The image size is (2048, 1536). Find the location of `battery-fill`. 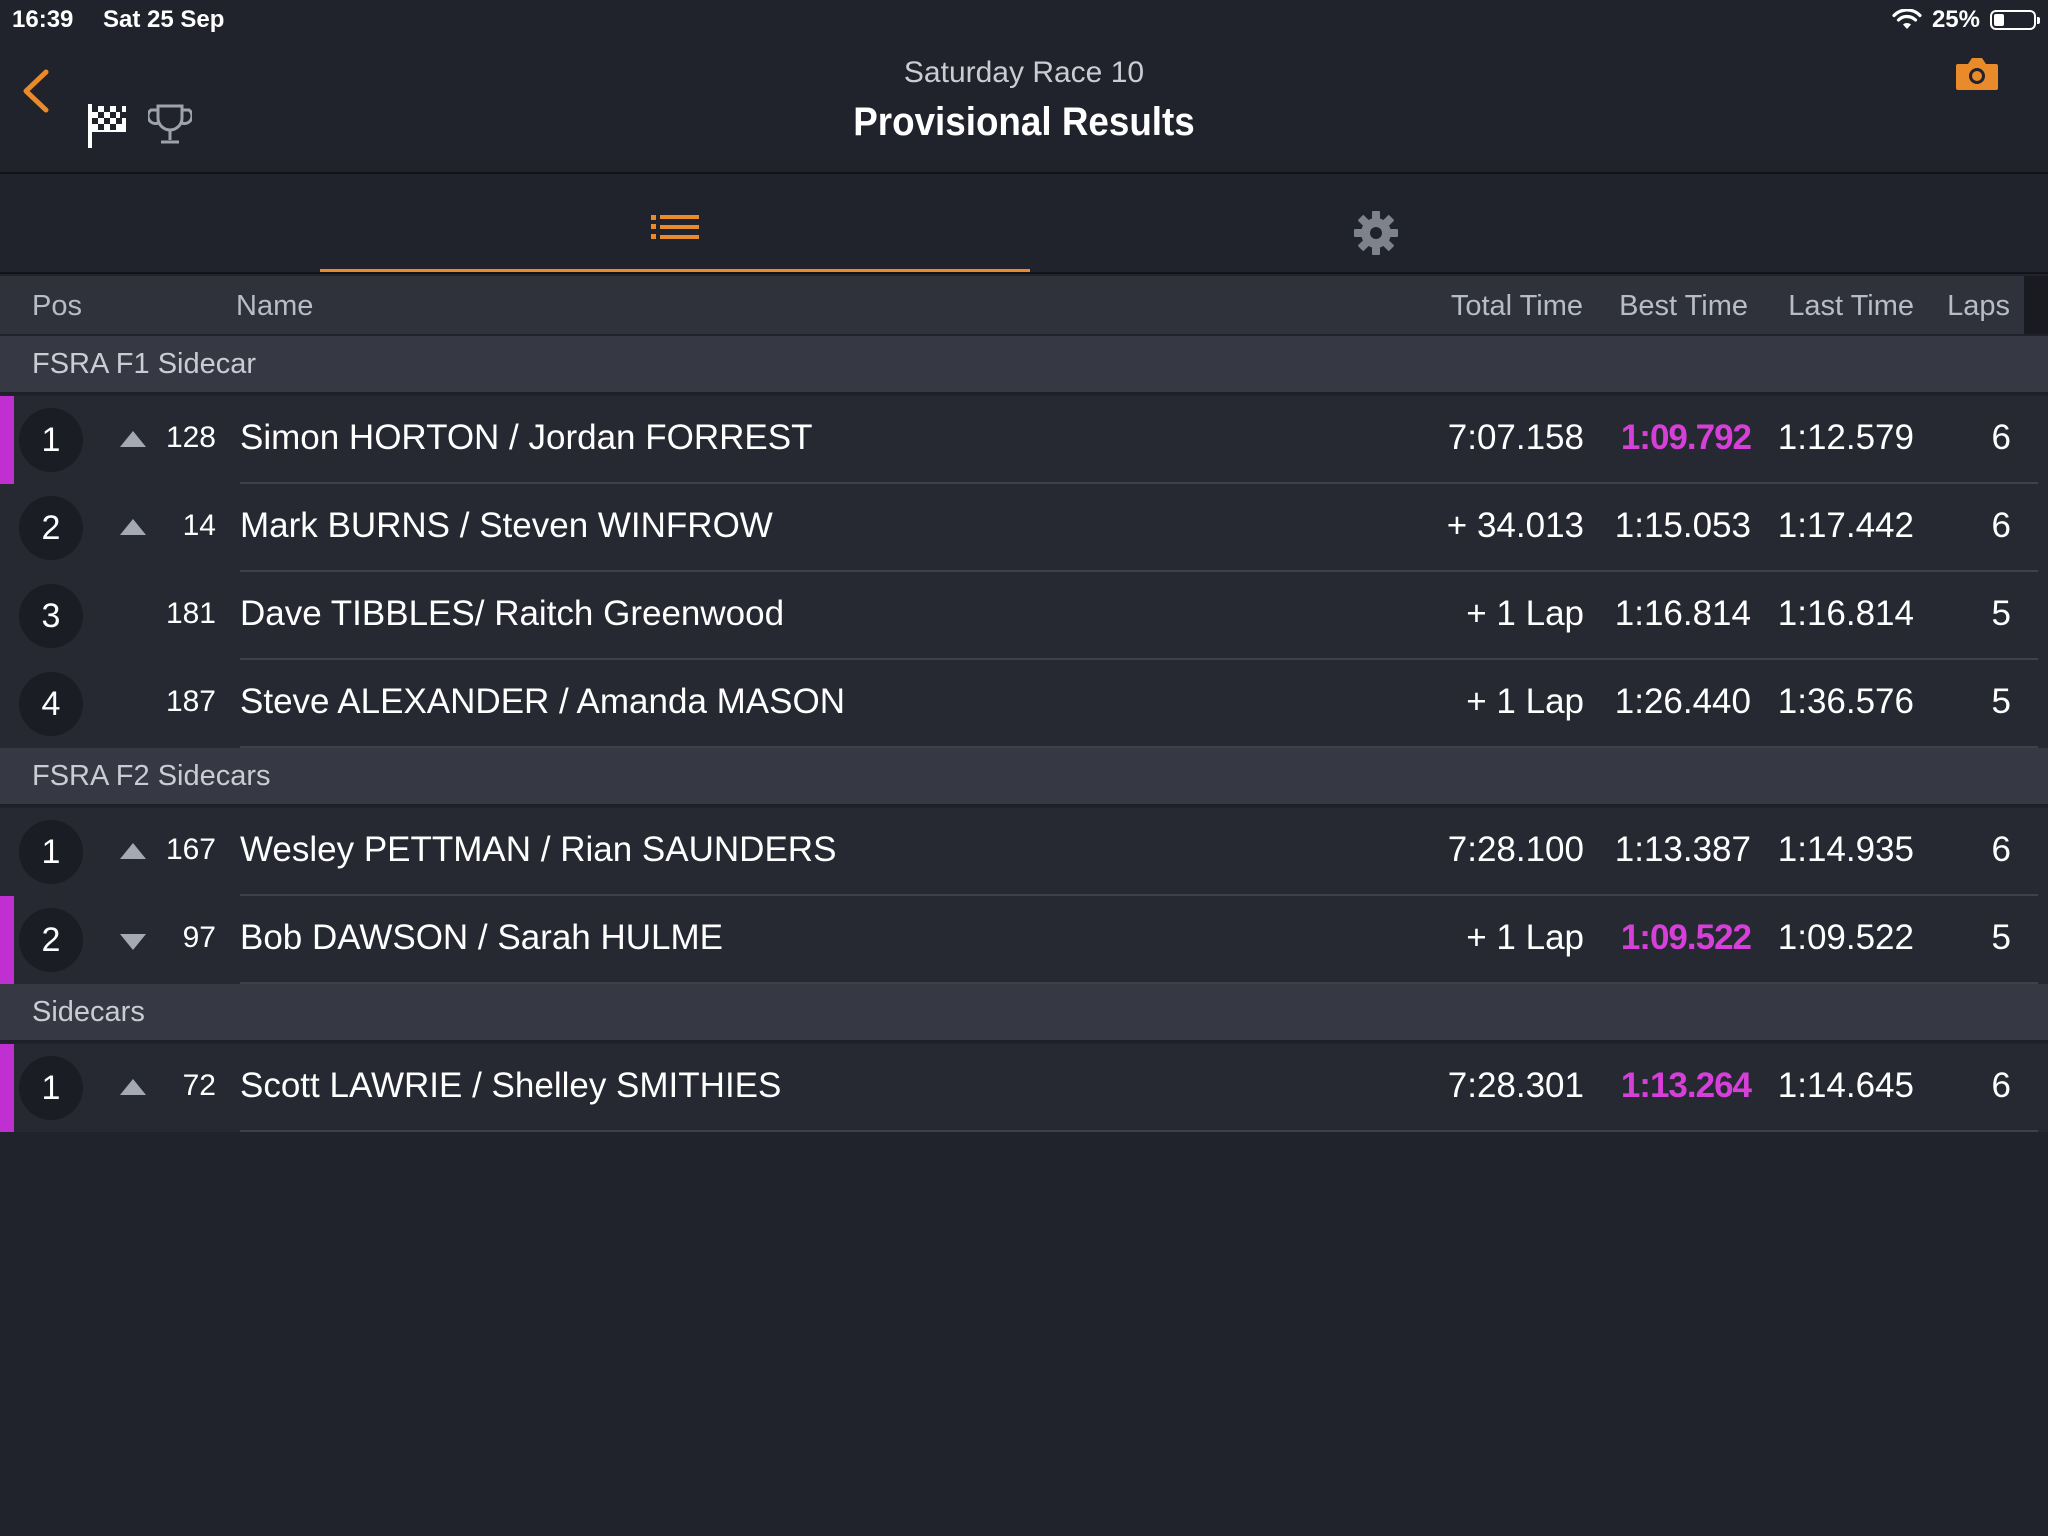

battery-fill is located at coordinates (1999, 20).